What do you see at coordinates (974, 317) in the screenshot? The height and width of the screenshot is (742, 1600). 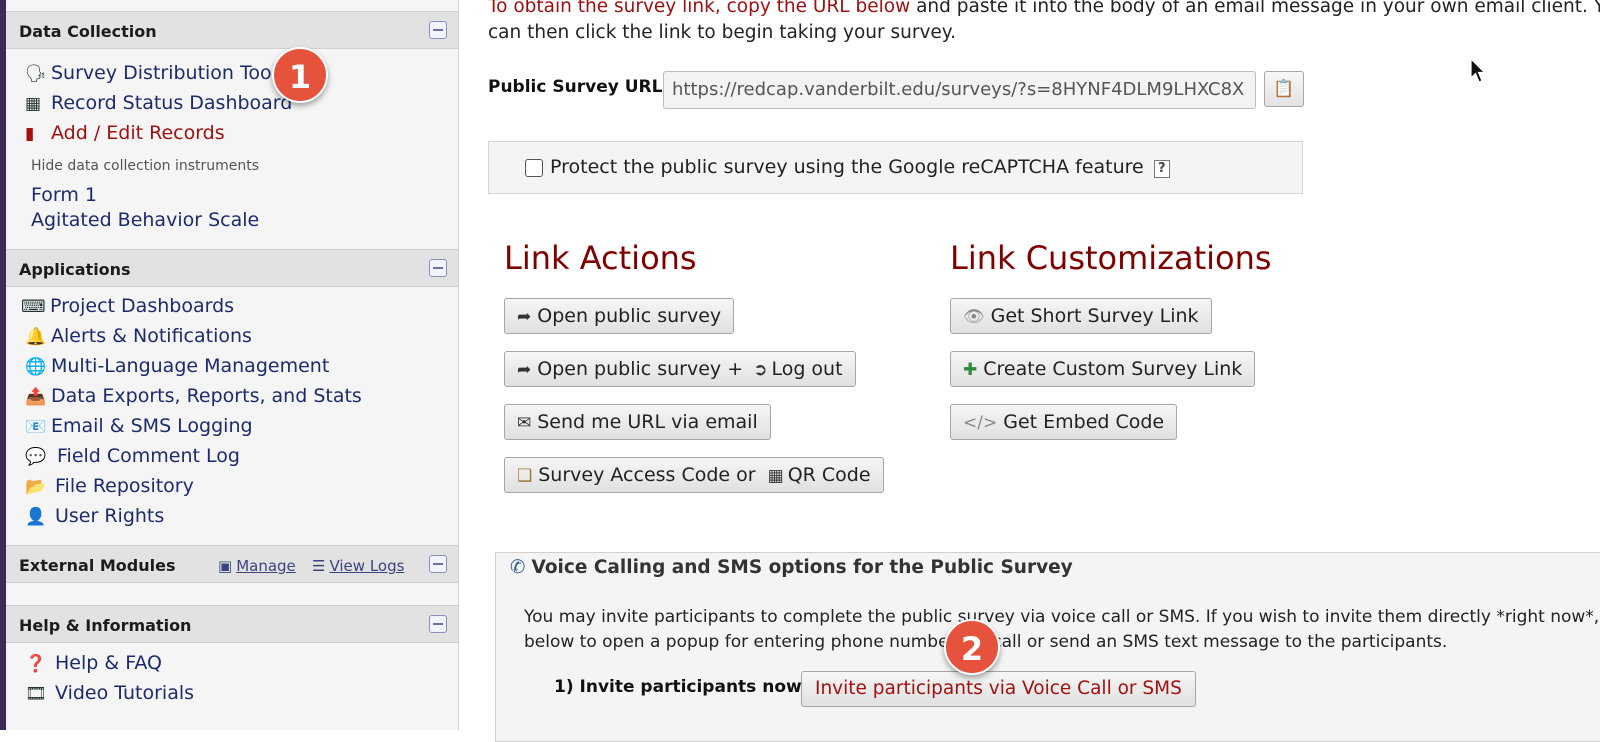 I see `eye-link-icon: 👁` at bounding box center [974, 317].